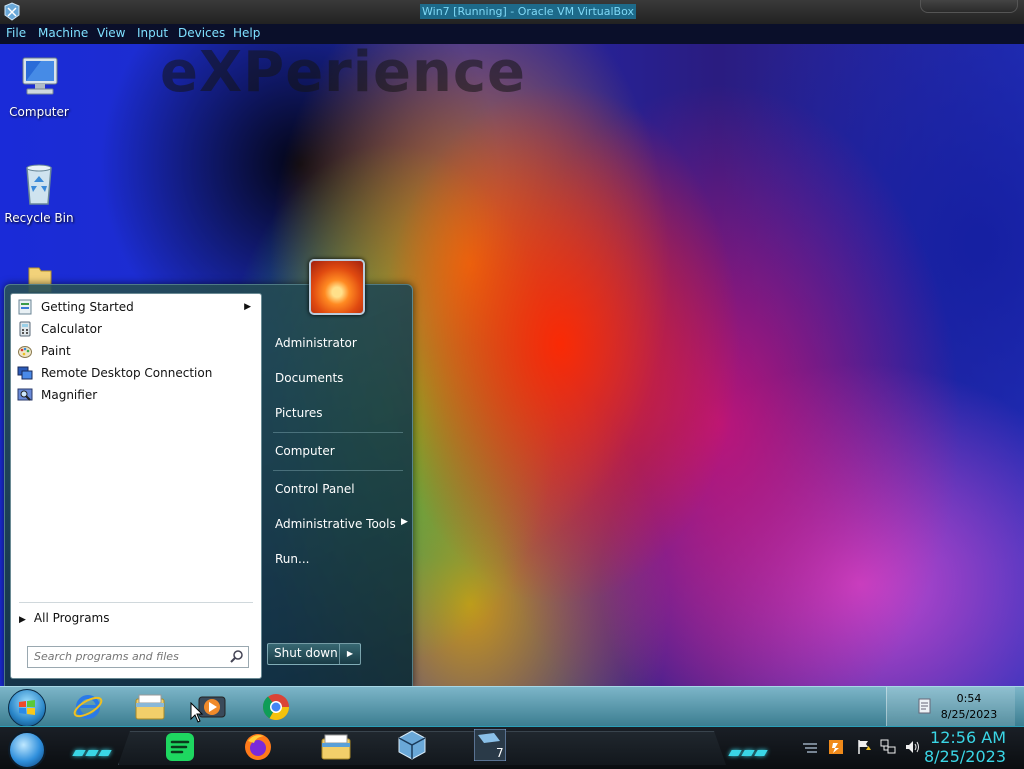  What do you see at coordinates (299, 413) in the screenshot?
I see `place-pictures: Pictures` at bounding box center [299, 413].